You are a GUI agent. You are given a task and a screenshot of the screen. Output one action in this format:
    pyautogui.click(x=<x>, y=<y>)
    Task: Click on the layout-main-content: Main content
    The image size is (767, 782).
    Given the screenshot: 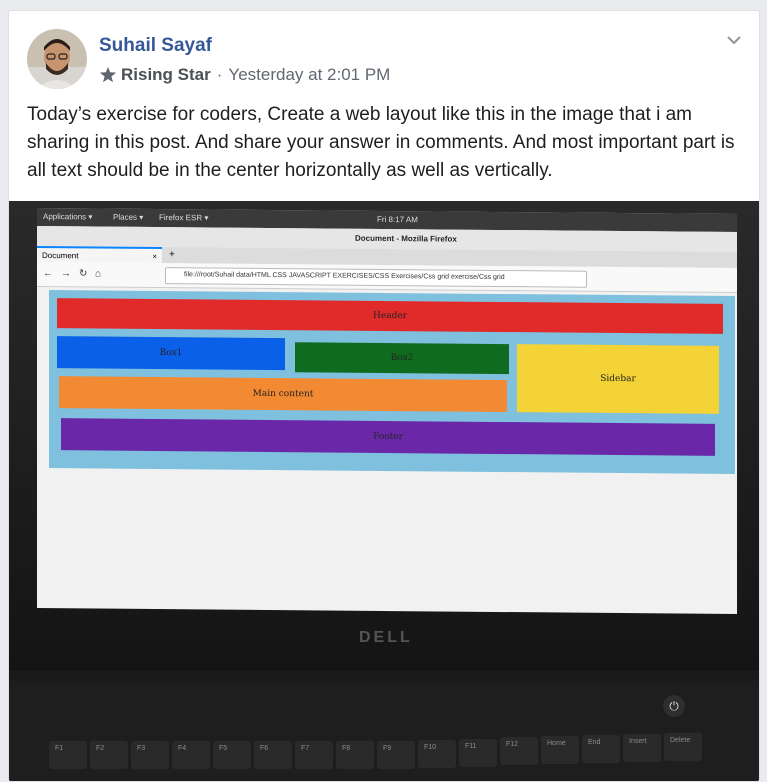 What is the action you would take?
    pyautogui.click(x=283, y=394)
    